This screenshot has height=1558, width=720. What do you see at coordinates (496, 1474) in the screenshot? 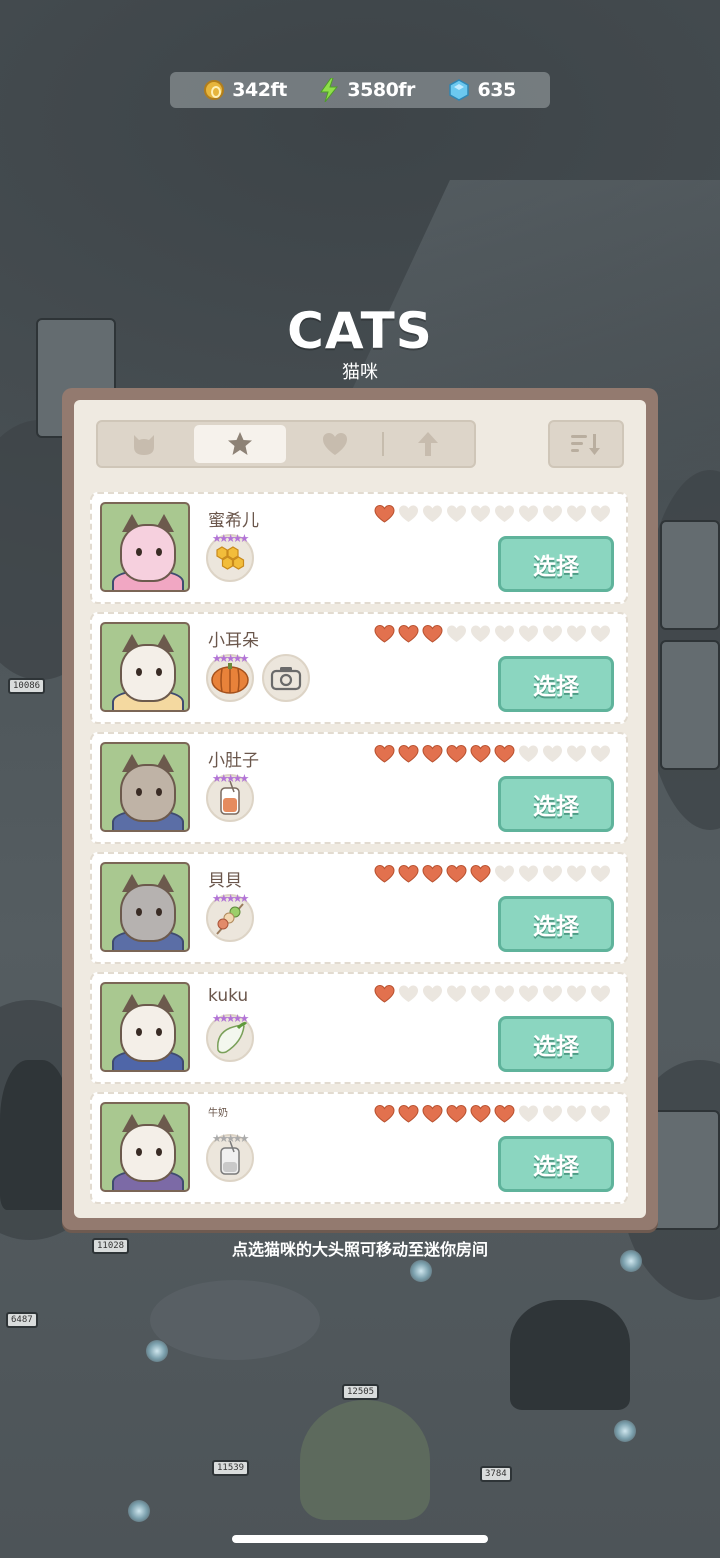
I see `scene-sign: 3784` at bounding box center [496, 1474].